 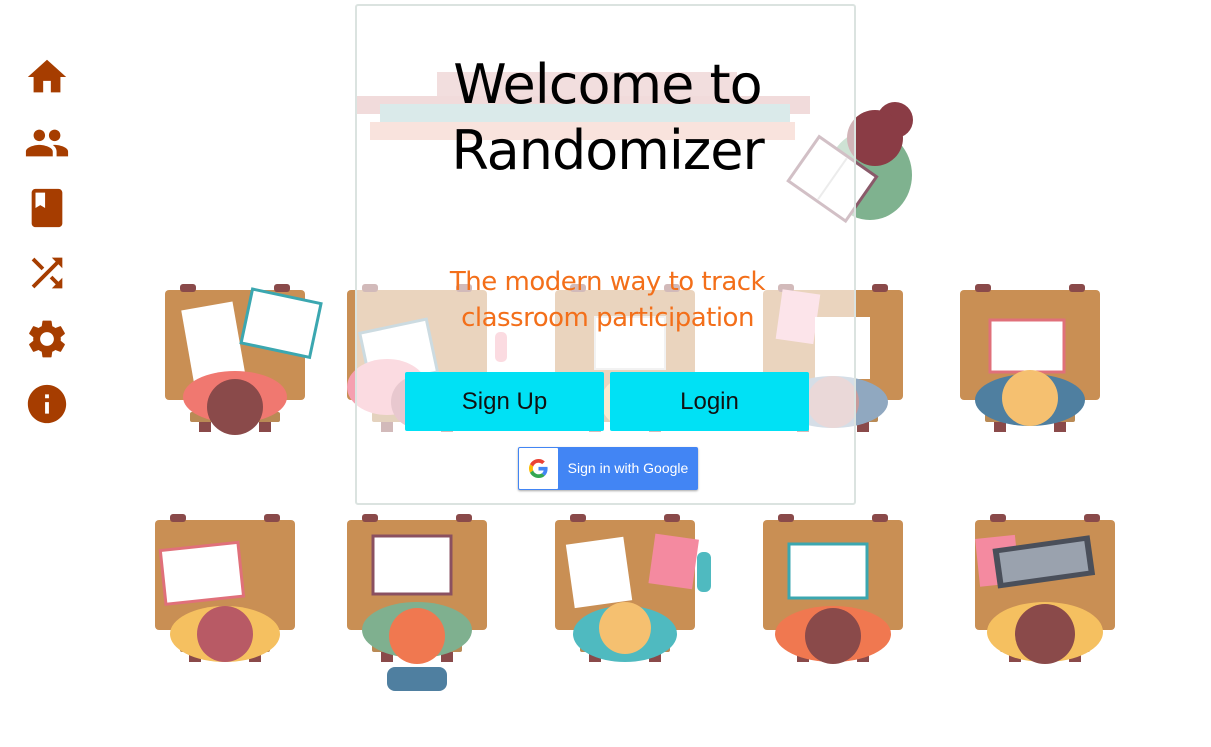 What do you see at coordinates (47, 339) in the screenshot?
I see `gear-icon` at bounding box center [47, 339].